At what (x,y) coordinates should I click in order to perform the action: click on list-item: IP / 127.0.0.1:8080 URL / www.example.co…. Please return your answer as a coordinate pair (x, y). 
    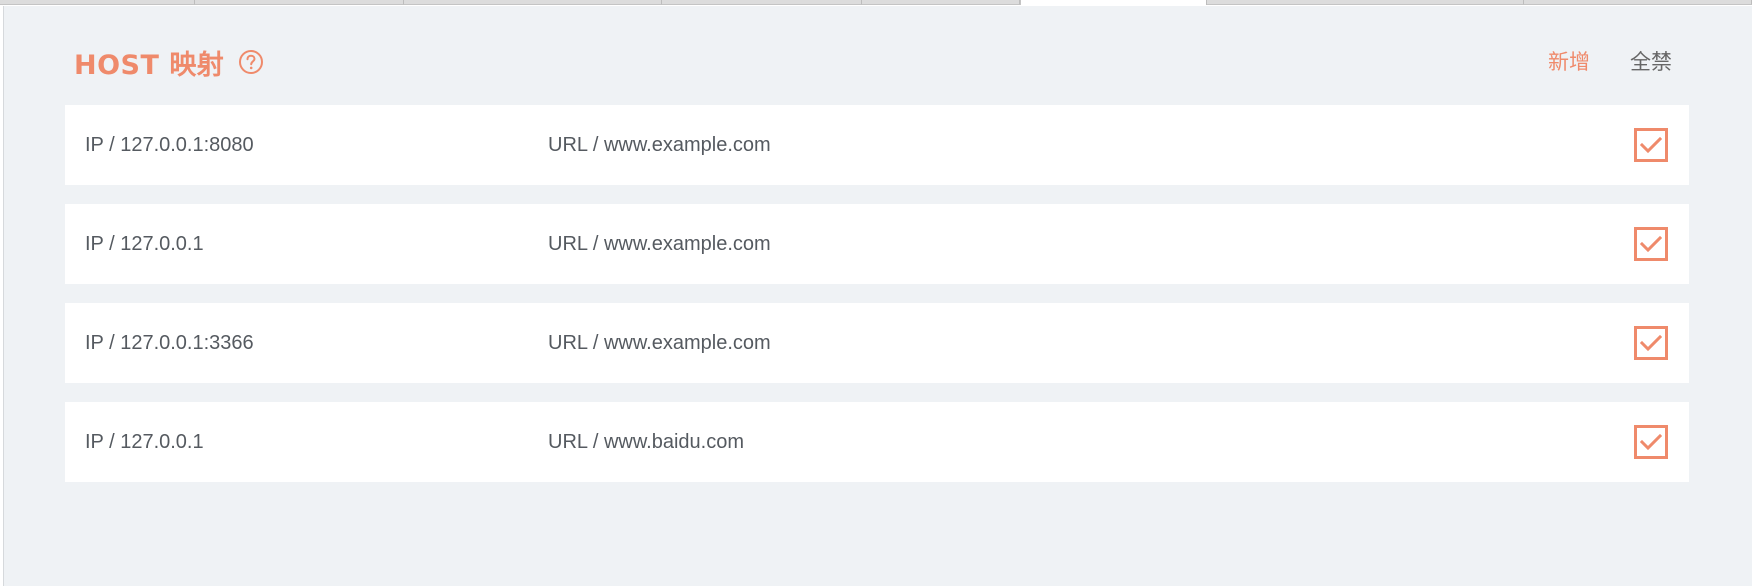
    Looking at the image, I should click on (877, 145).